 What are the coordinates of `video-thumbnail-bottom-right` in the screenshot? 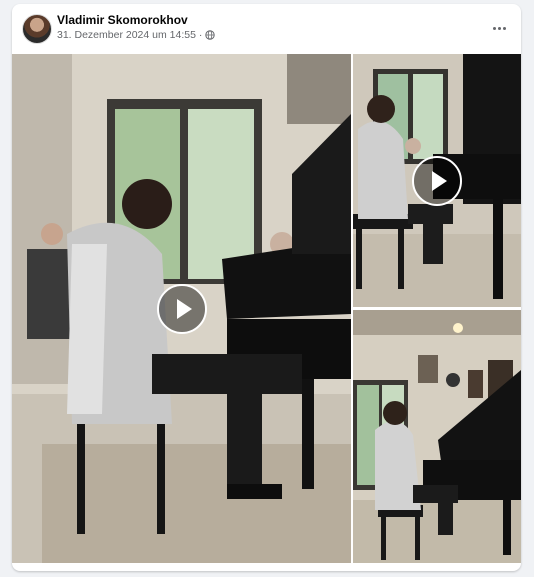 It's located at (437, 436).